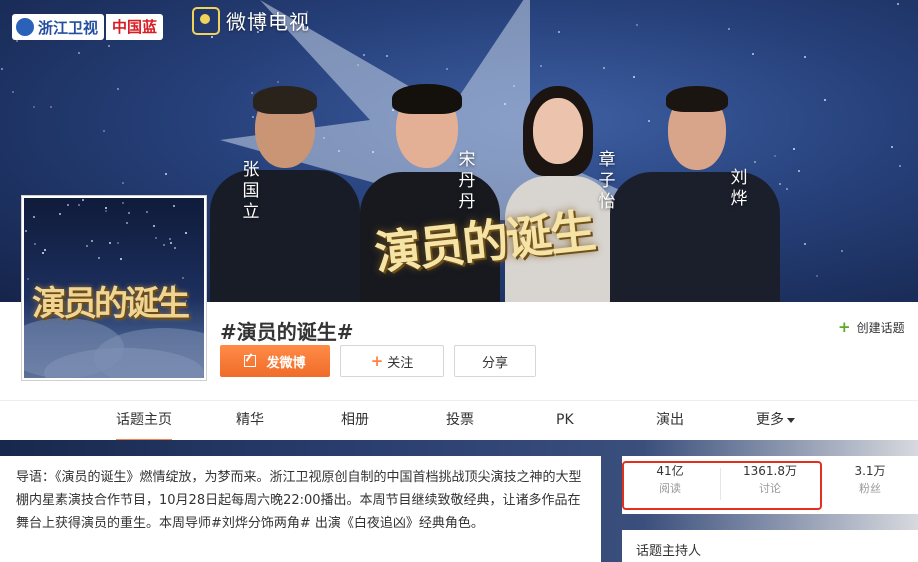  Describe the element at coordinates (287, 332) in the screenshot. I see `page-title: #演员的诞生#` at that location.